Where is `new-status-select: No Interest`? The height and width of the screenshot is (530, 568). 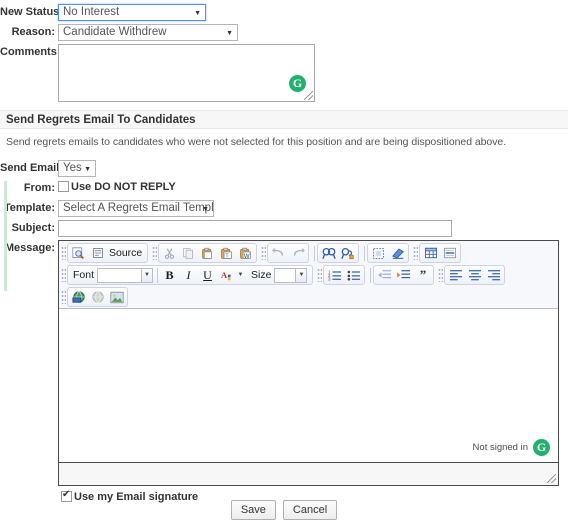 new-status-select: No Interest is located at coordinates (132, 12).